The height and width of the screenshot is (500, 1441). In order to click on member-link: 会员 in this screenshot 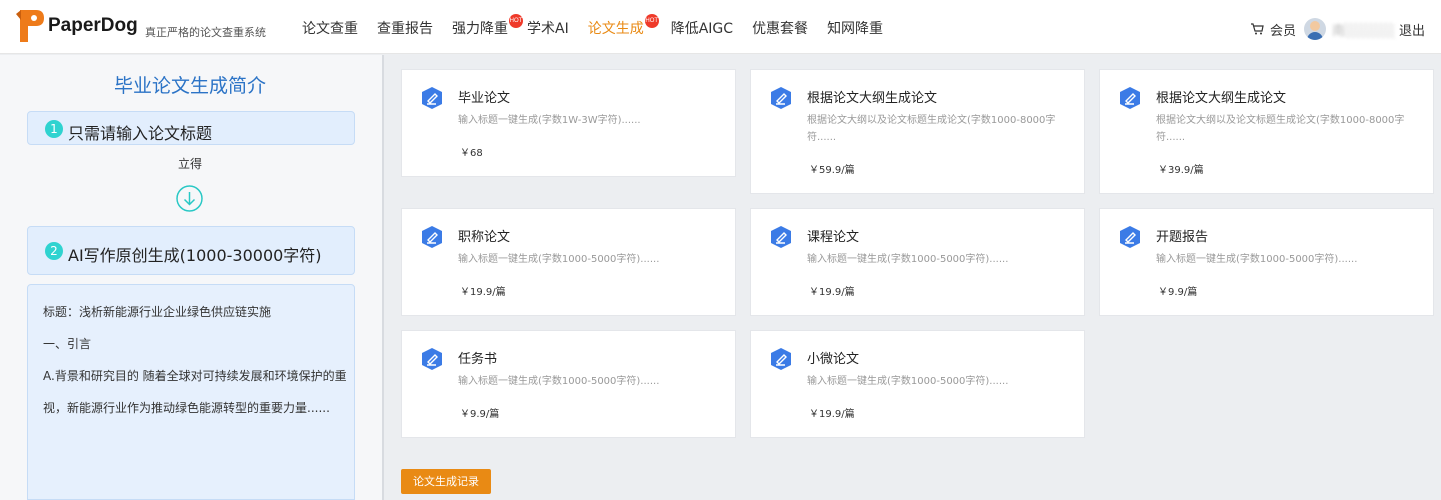, I will do `click(1283, 29)`.